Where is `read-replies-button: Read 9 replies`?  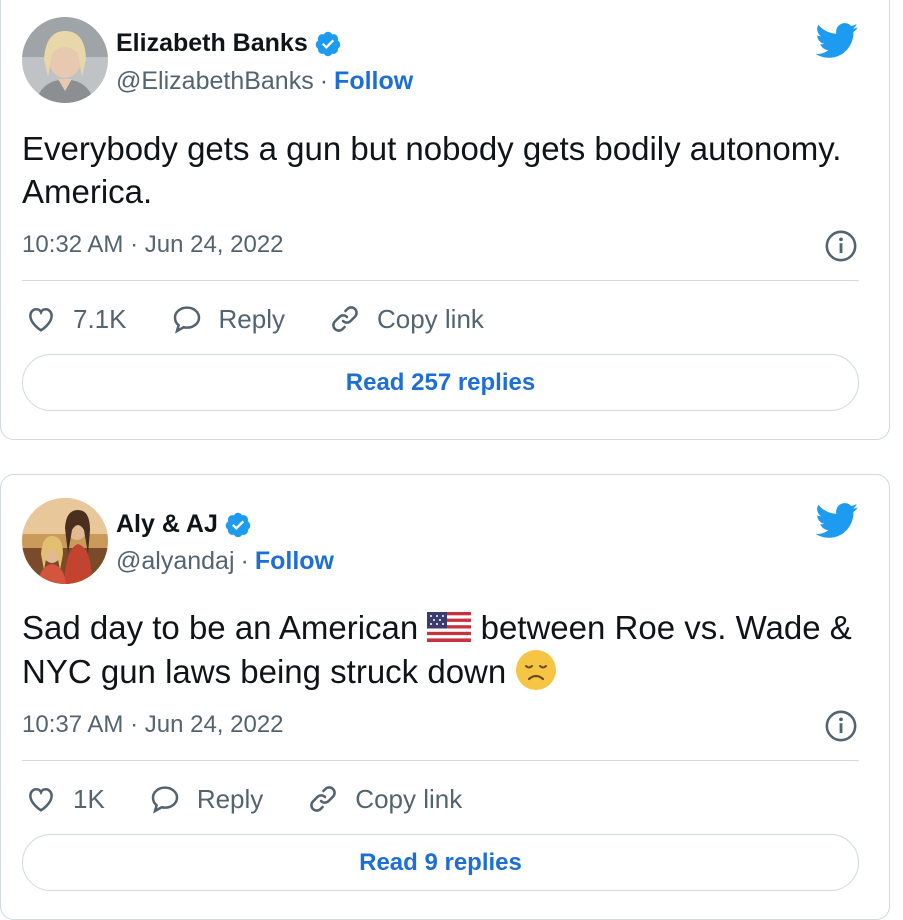
read-replies-button: Read 9 replies is located at coordinates (440, 862).